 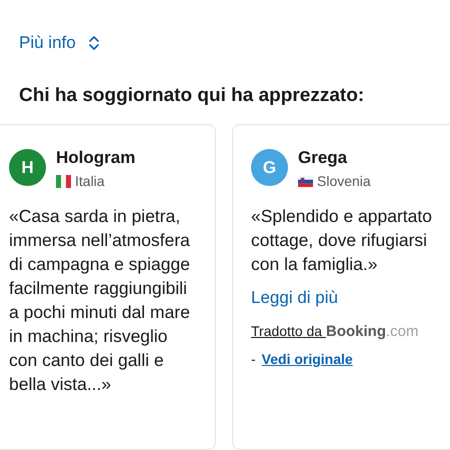 I want to click on reviewer-country: Slovenia, so click(x=344, y=181).